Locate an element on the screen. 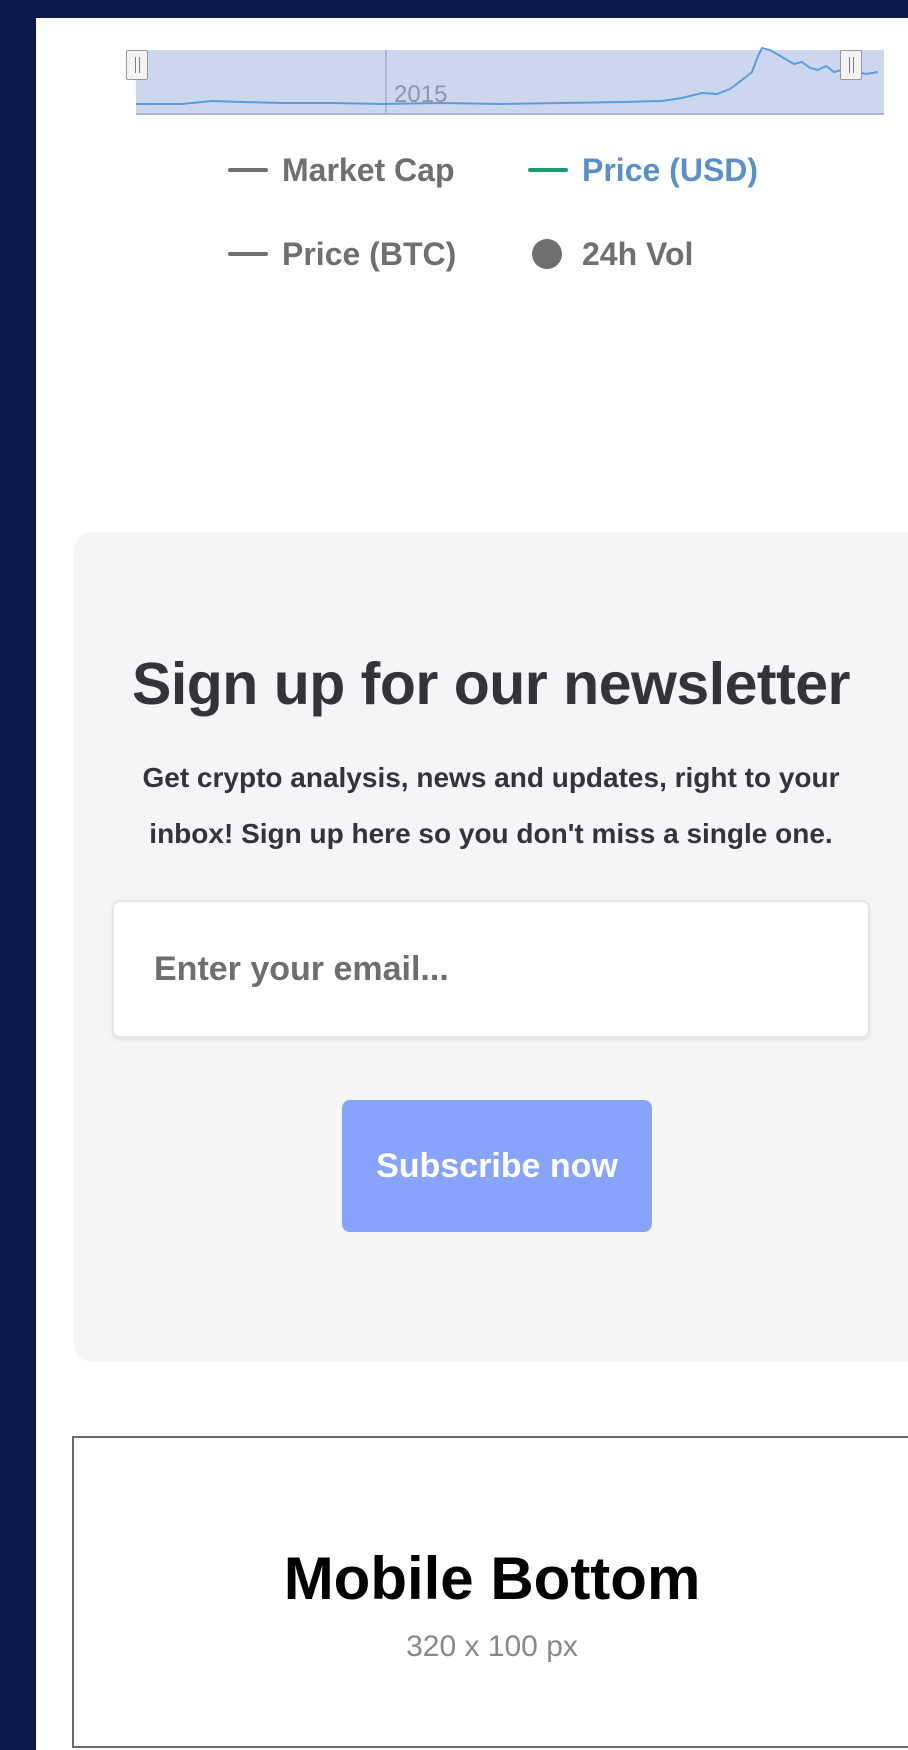 Image resolution: width=908 pixels, height=1750 pixels. legend-item-24h-vol: 24h Vol is located at coordinates (610, 254).